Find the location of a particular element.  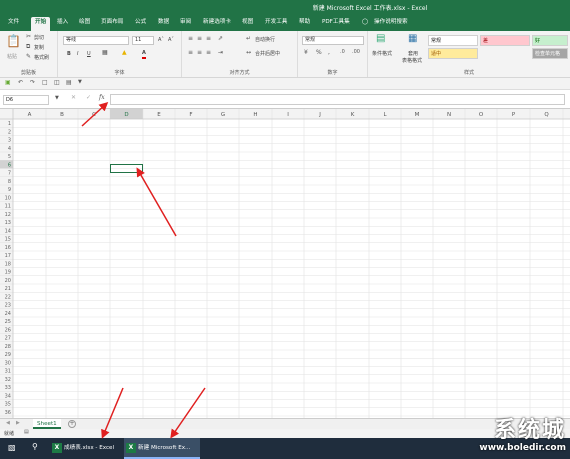

arrow-to-task1 is located at coordinates (112, 413).